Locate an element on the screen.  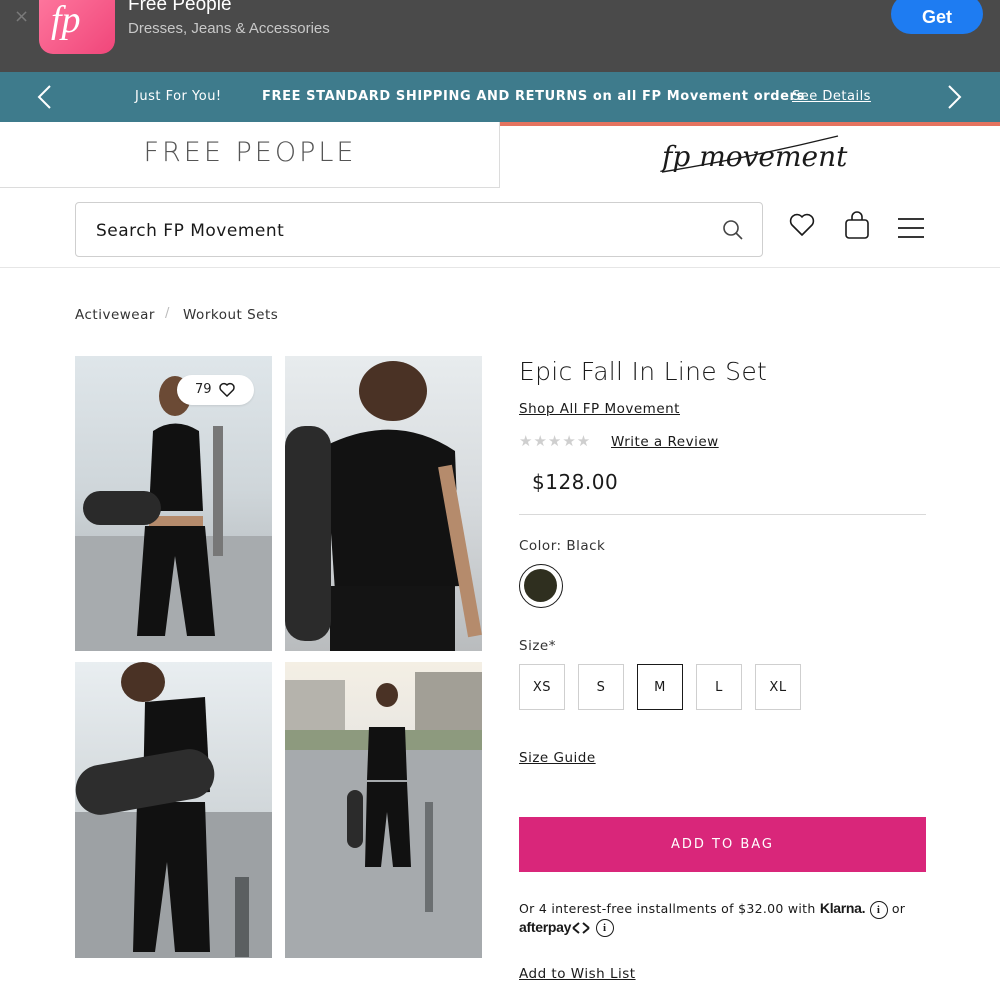
promo-label: Just For You! is located at coordinates (178, 96).